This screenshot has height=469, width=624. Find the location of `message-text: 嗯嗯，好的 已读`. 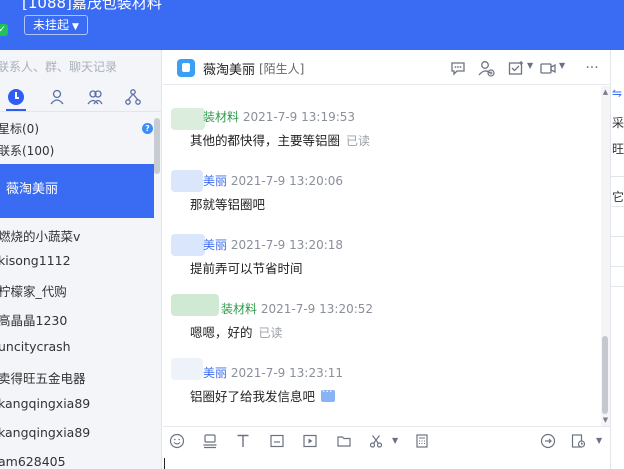

message-text: 嗯嗯，好的 已读 is located at coordinates (236, 331).